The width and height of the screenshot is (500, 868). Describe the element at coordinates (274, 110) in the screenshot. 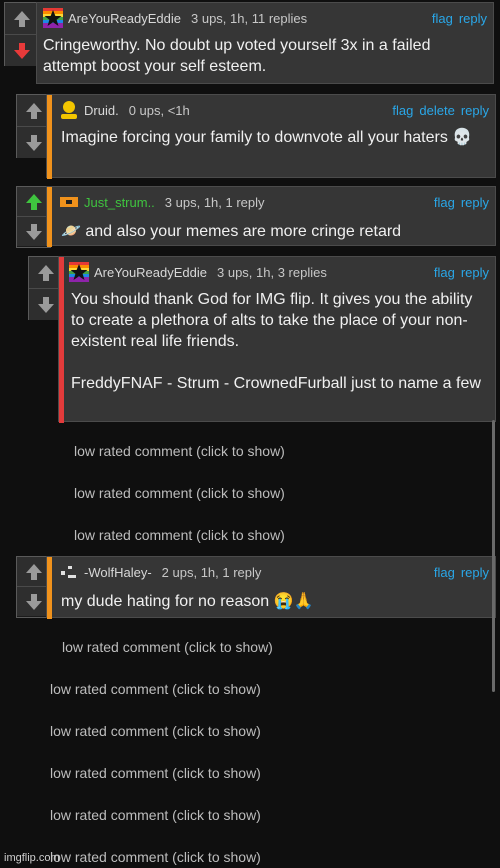

I see `comment-header: Druid. 0 ups, <1h flag delete reply` at that location.